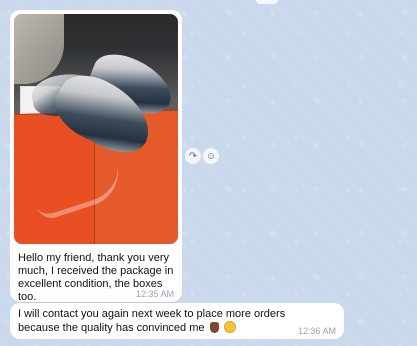 This screenshot has height=346, width=417. What do you see at coordinates (316, 331) in the screenshot?
I see `message-timestamp: 12:36 AM` at bounding box center [316, 331].